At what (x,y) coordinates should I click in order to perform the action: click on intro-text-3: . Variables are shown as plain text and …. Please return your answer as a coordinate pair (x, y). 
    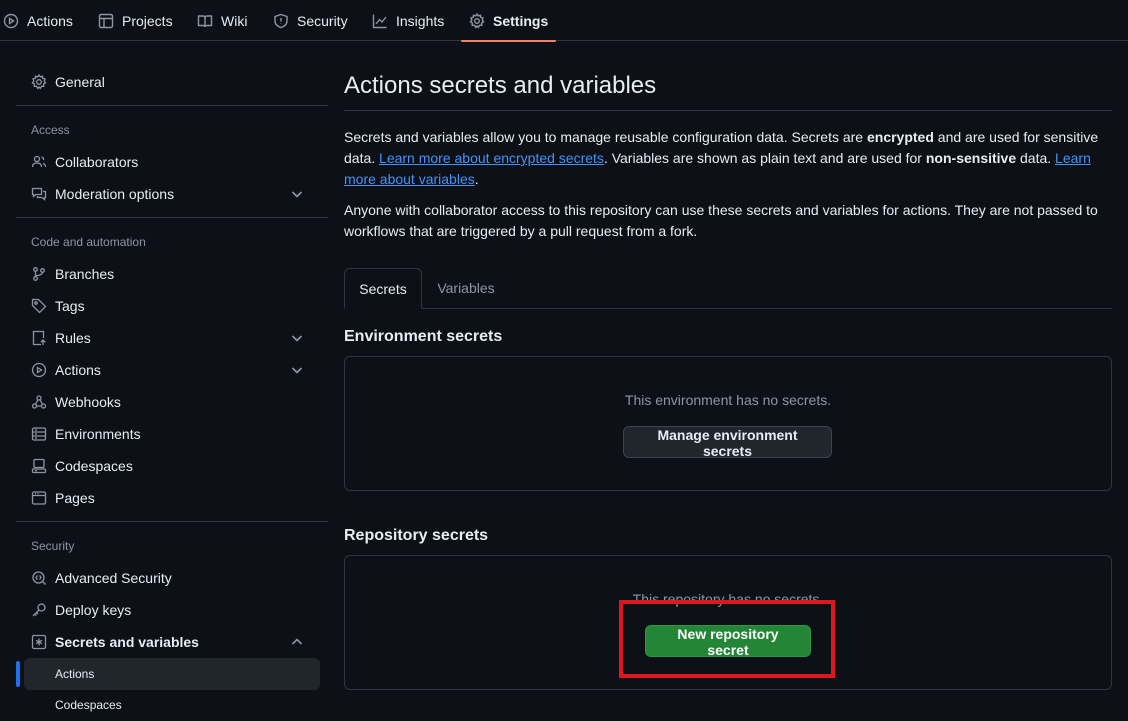
    Looking at the image, I should click on (764, 158).